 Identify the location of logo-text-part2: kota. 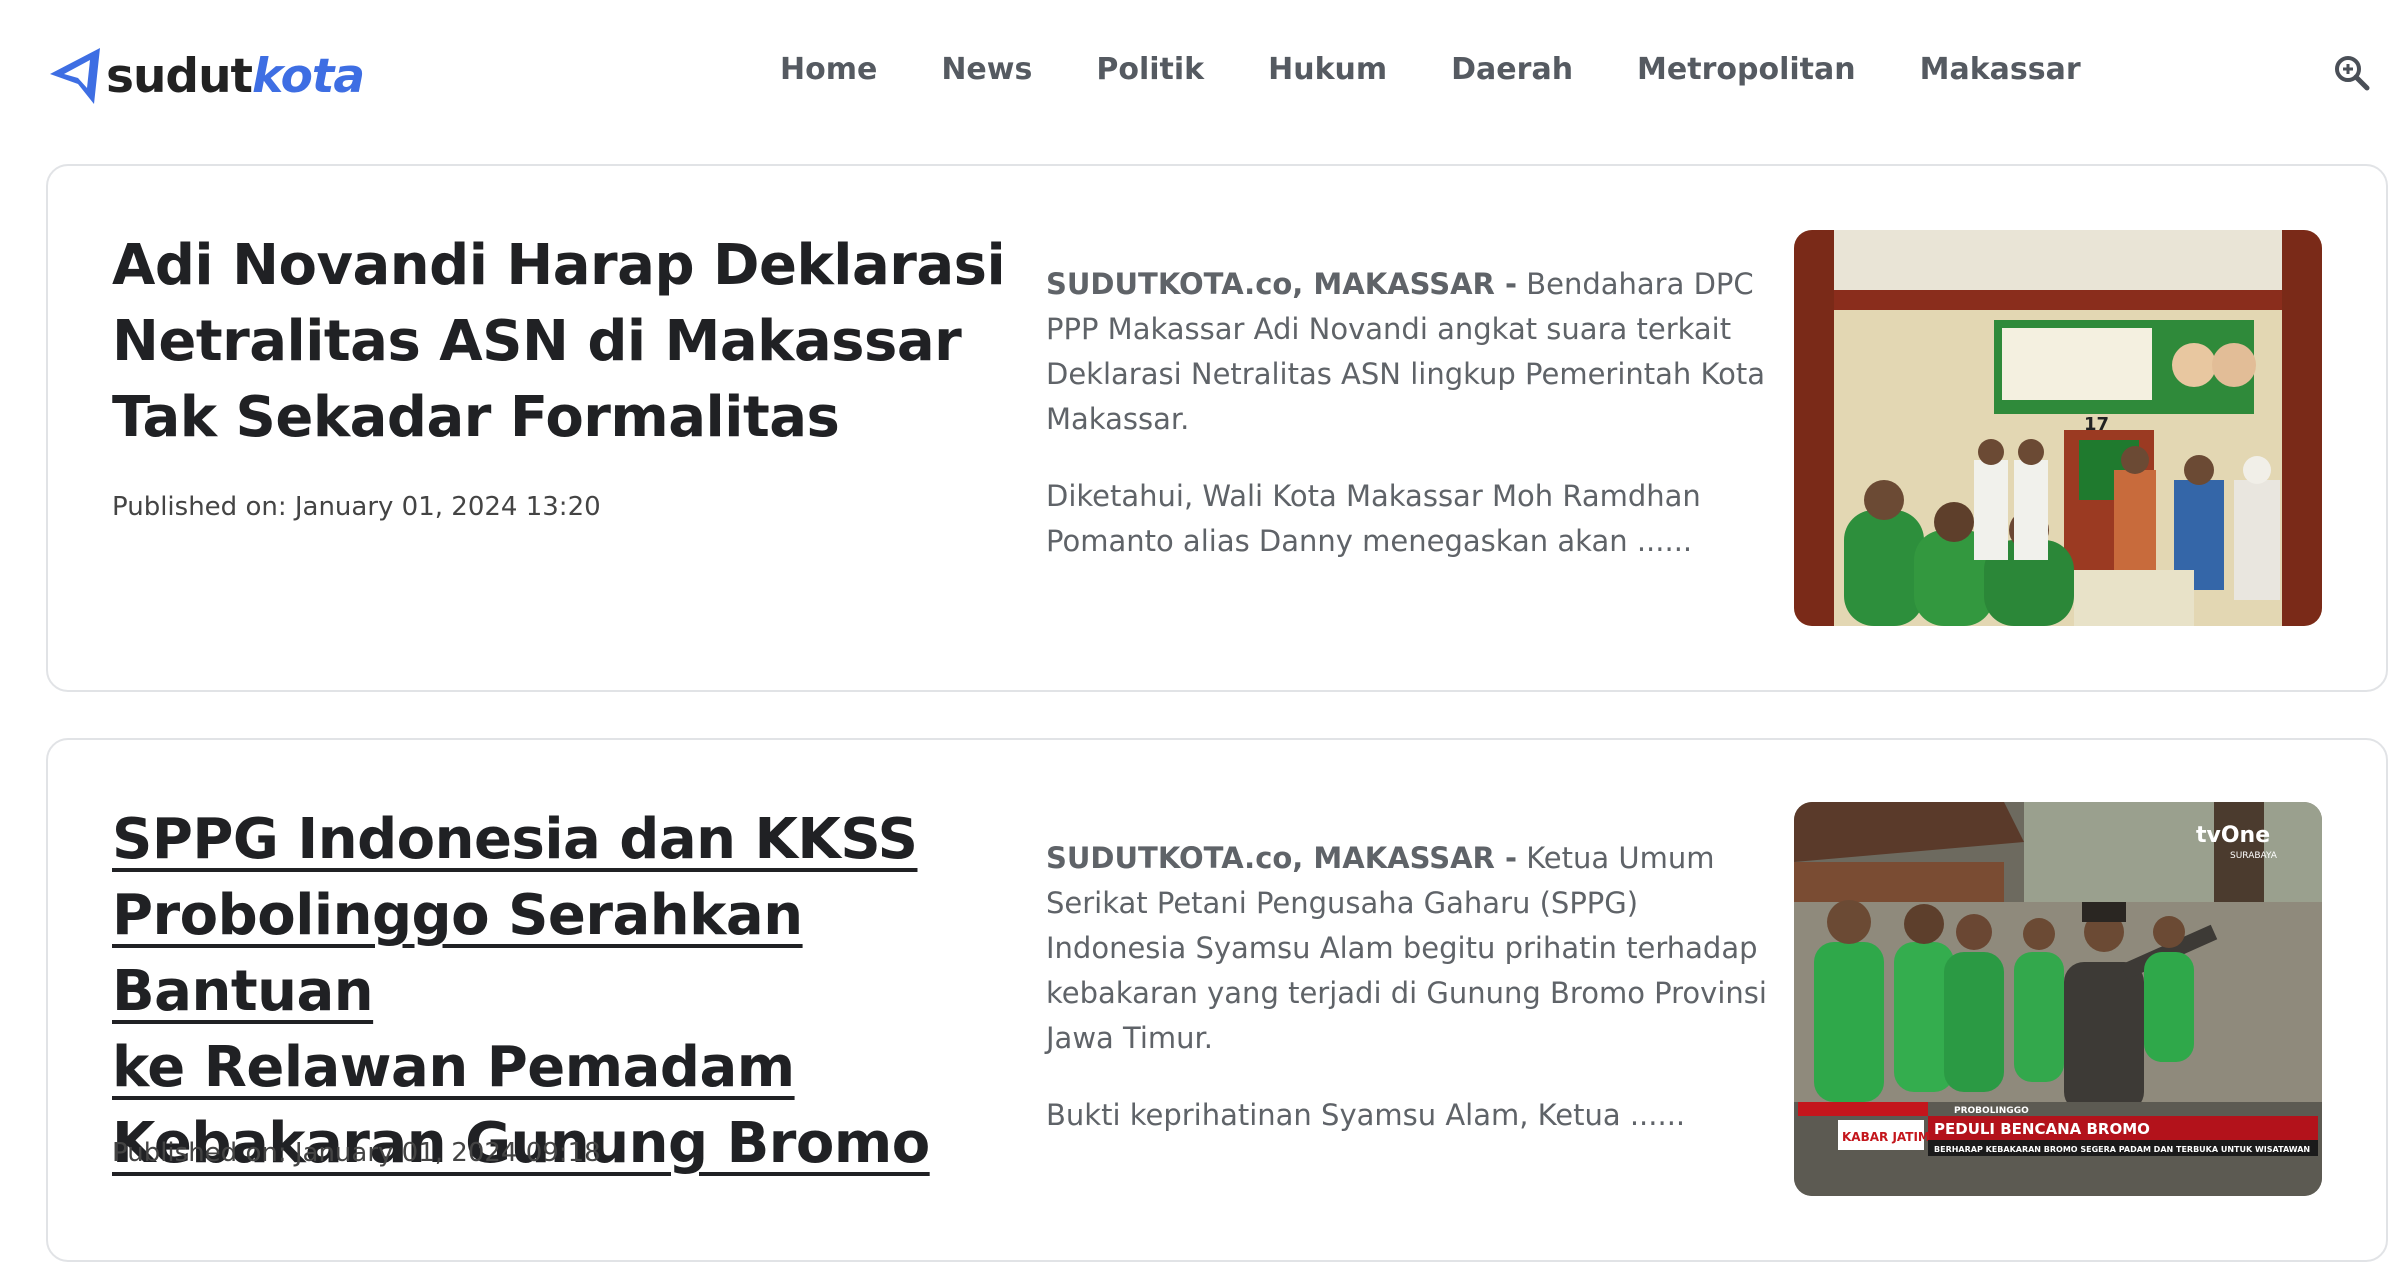
(308, 76).